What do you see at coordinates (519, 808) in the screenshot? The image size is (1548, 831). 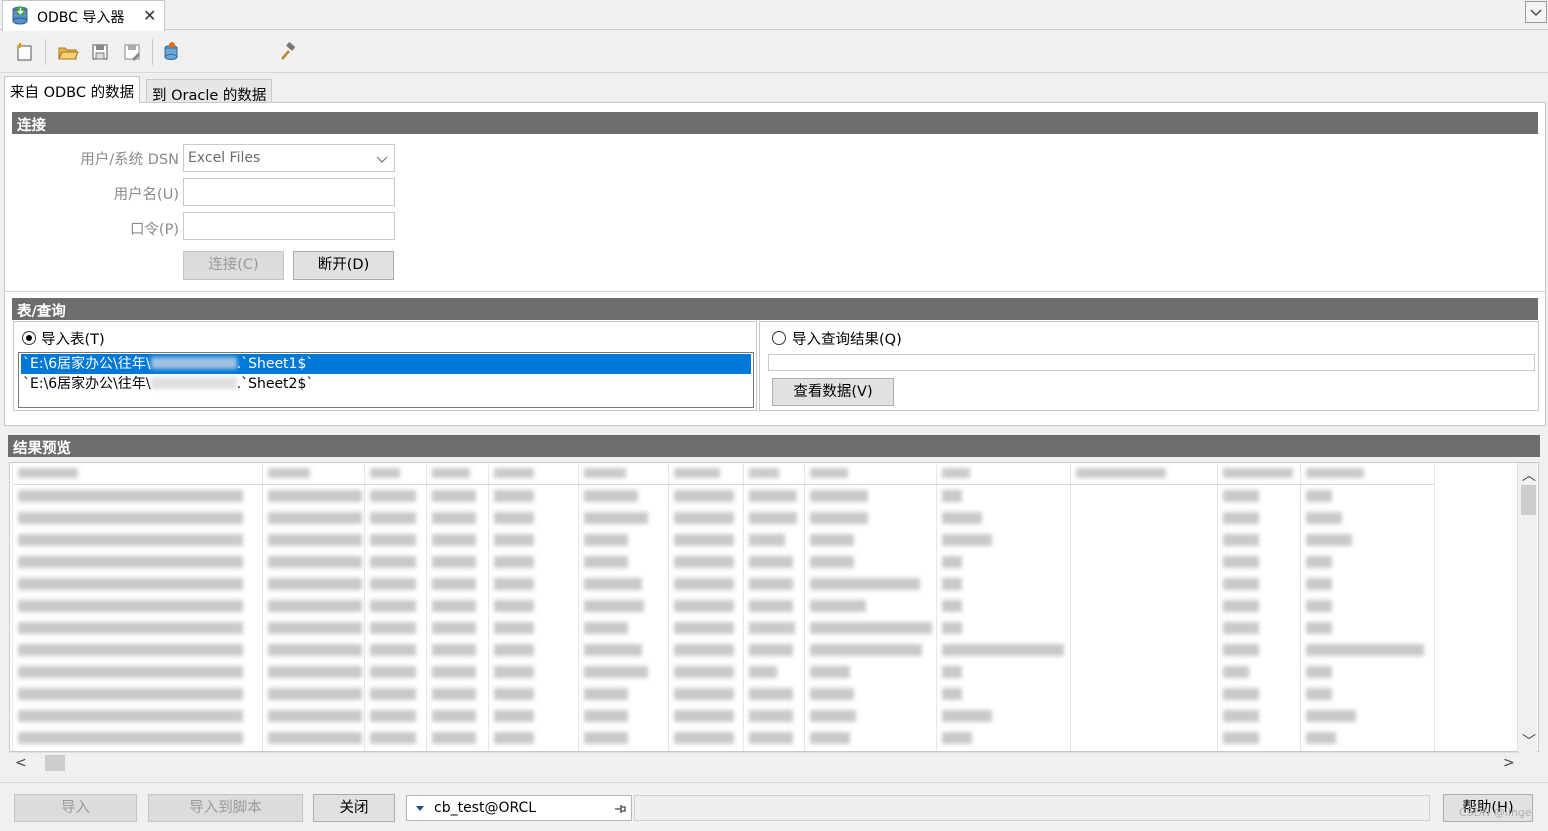 I see `target-connection-select: cb_test@ORCL` at bounding box center [519, 808].